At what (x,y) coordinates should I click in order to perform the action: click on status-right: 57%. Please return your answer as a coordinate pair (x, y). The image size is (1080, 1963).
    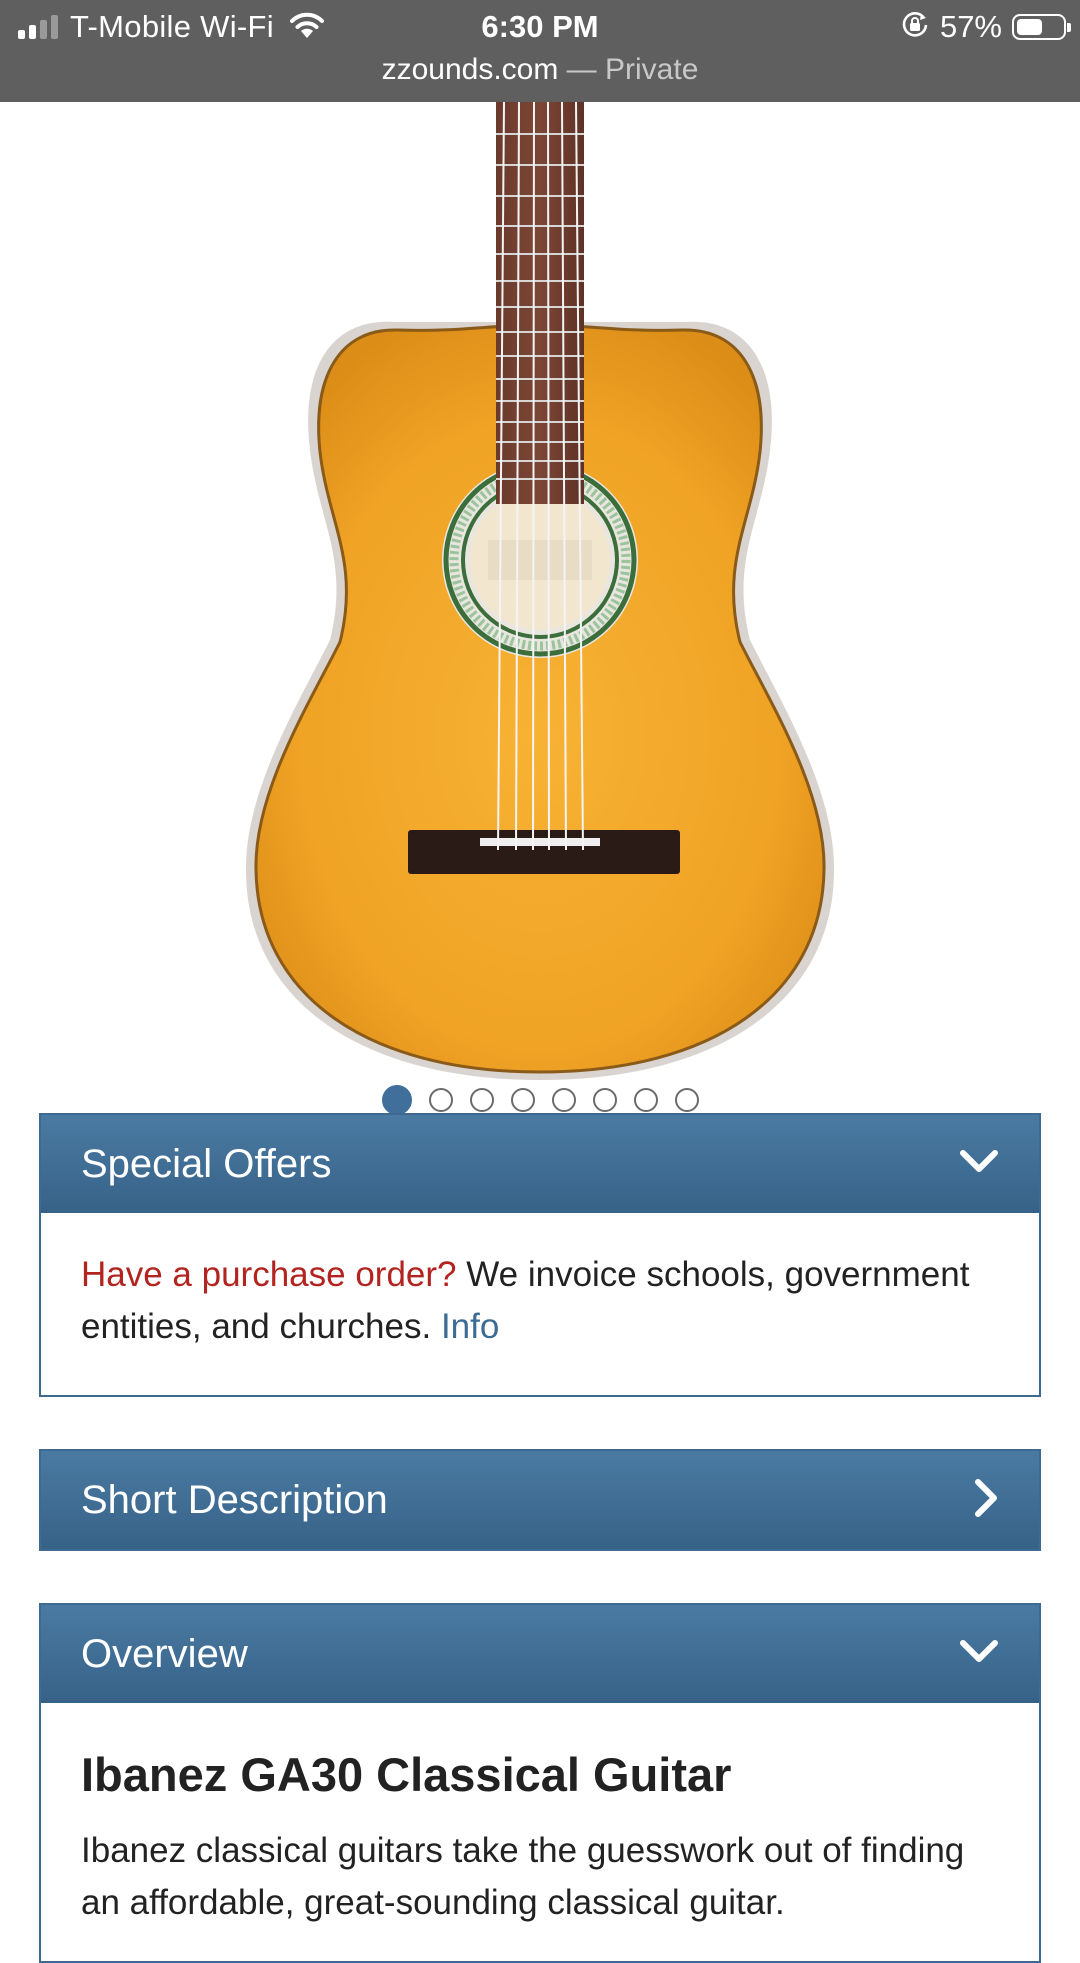
    Looking at the image, I should click on (985, 27).